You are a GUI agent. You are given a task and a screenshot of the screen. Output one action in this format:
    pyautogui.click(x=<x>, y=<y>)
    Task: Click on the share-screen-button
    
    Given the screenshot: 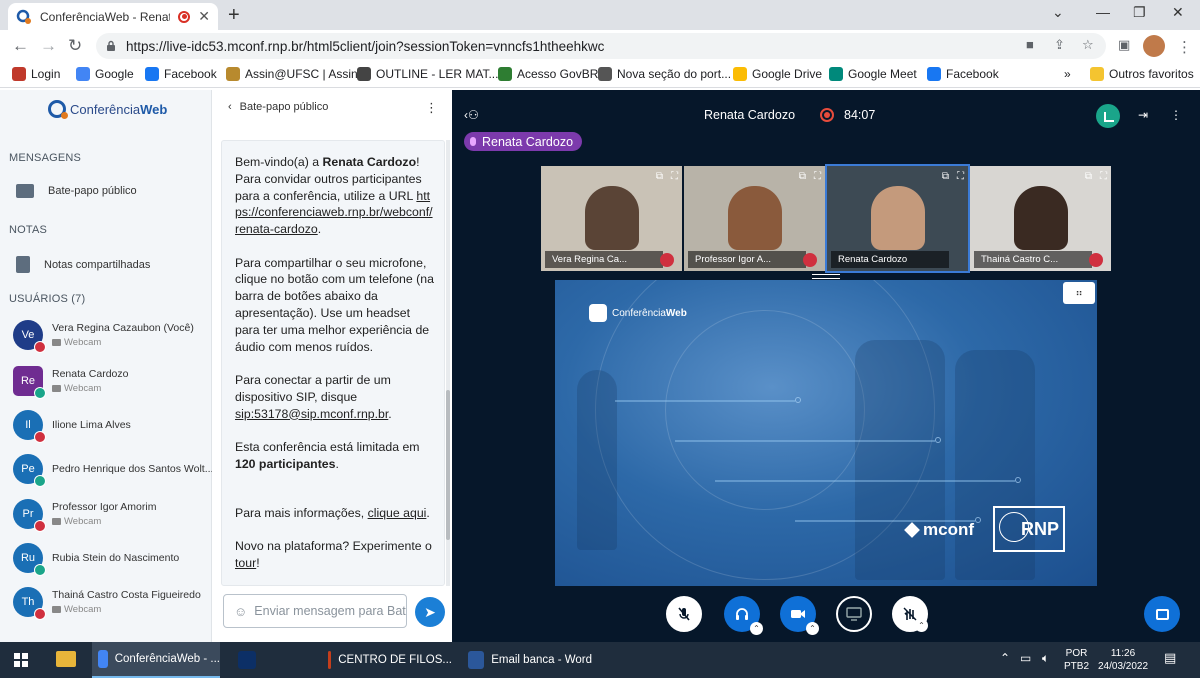 What is the action you would take?
    pyautogui.click(x=854, y=614)
    